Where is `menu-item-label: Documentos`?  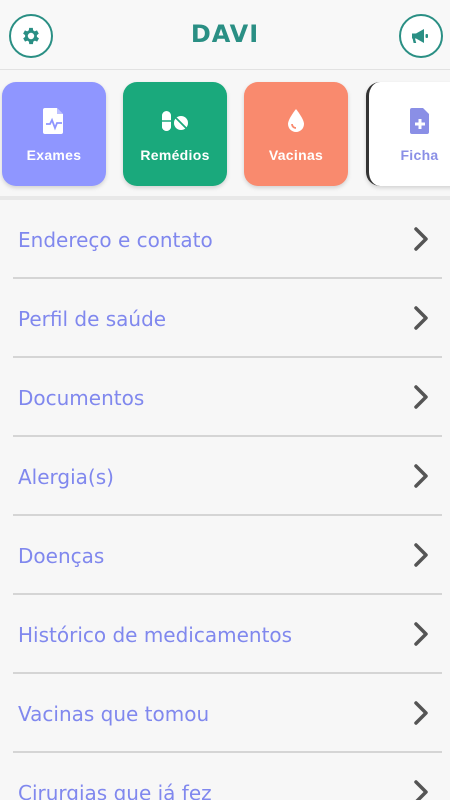 menu-item-label: Documentos is located at coordinates (81, 397).